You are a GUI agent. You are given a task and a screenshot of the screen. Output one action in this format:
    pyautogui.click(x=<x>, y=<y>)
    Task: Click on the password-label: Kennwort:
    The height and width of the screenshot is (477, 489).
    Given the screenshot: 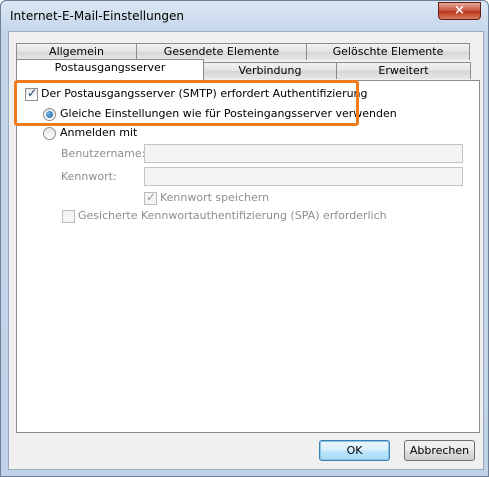 What is the action you would take?
    pyautogui.click(x=89, y=176)
    